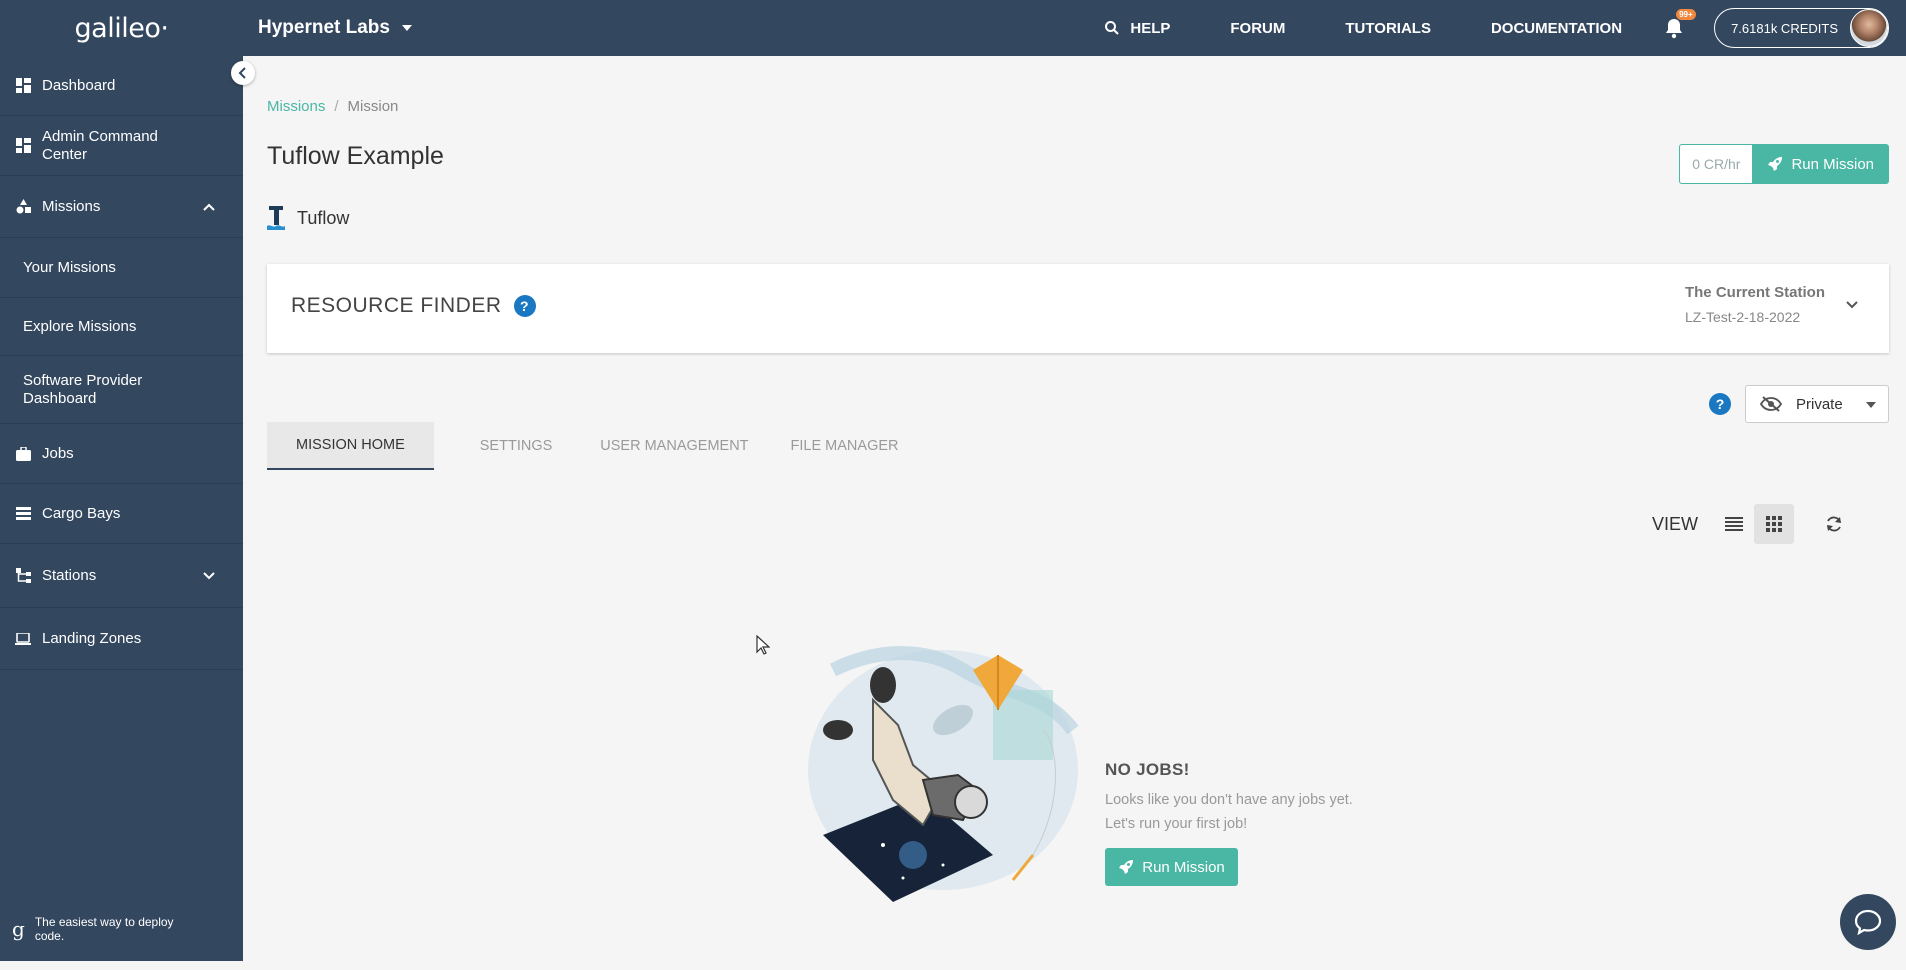 This screenshot has width=1906, height=970. I want to click on sidebar-item-dashboard: Dashboard, so click(121, 86).